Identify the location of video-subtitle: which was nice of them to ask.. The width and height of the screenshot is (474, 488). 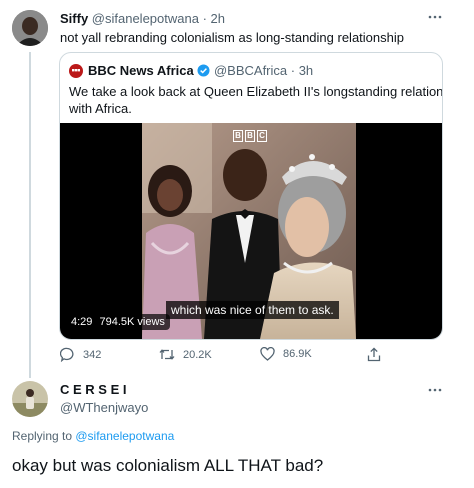
(252, 310).